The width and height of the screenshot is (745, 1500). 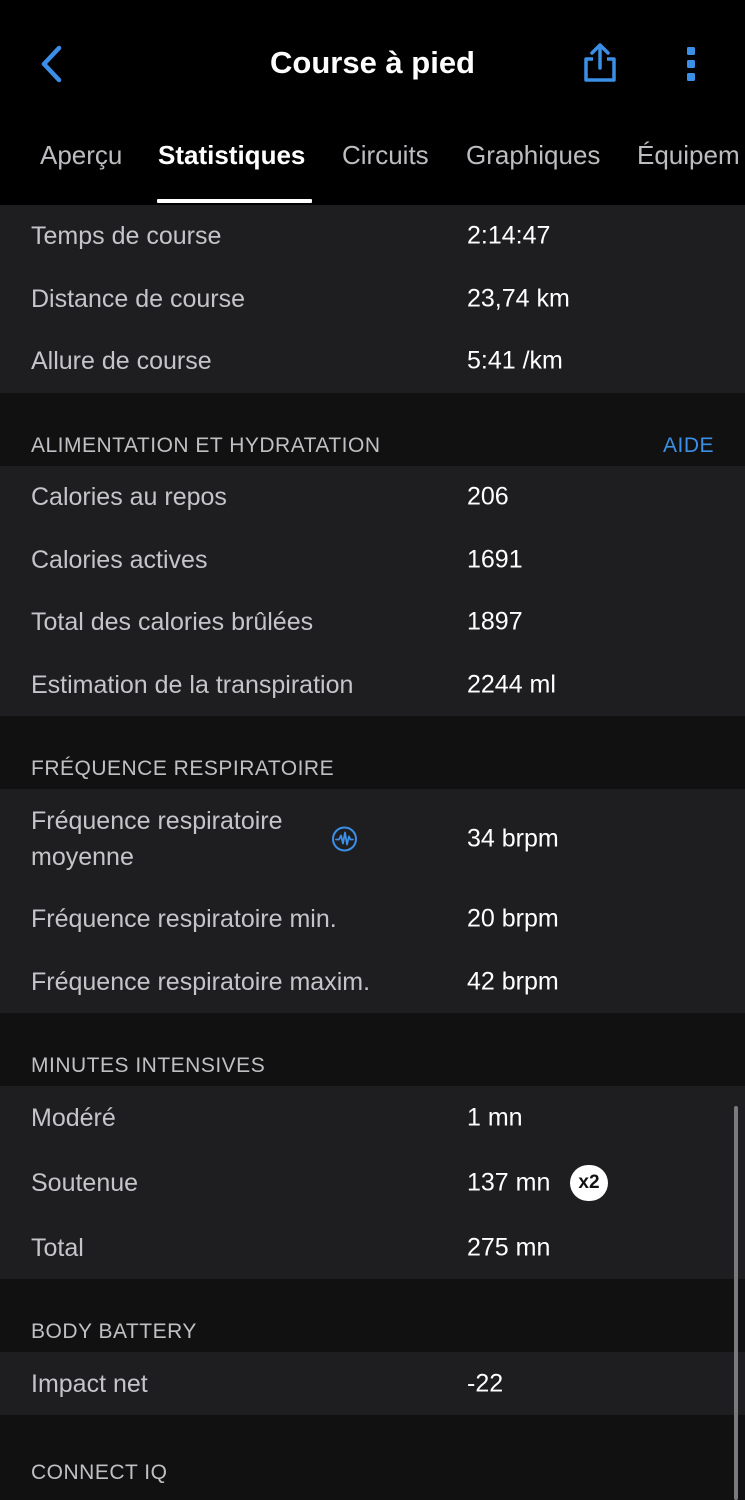 What do you see at coordinates (372, 1248) in the screenshot?
I see `stat-row: Total 275 mn` at bounding box center [372, 1248].